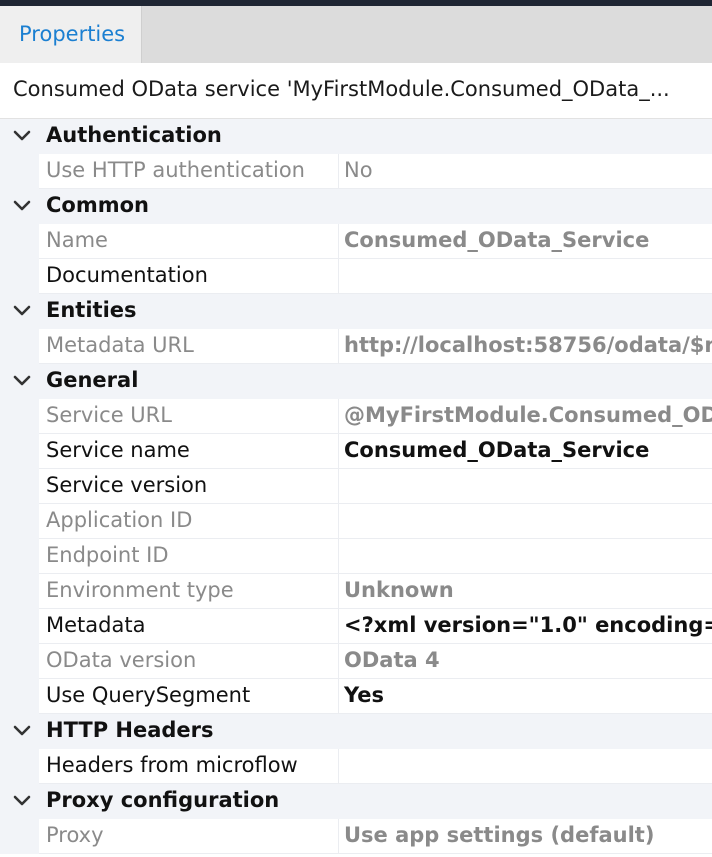 The image size is (712, 857). Describe the element at coordinates (356, 206) in the screenshot. I see `category-row: Common` at that location.